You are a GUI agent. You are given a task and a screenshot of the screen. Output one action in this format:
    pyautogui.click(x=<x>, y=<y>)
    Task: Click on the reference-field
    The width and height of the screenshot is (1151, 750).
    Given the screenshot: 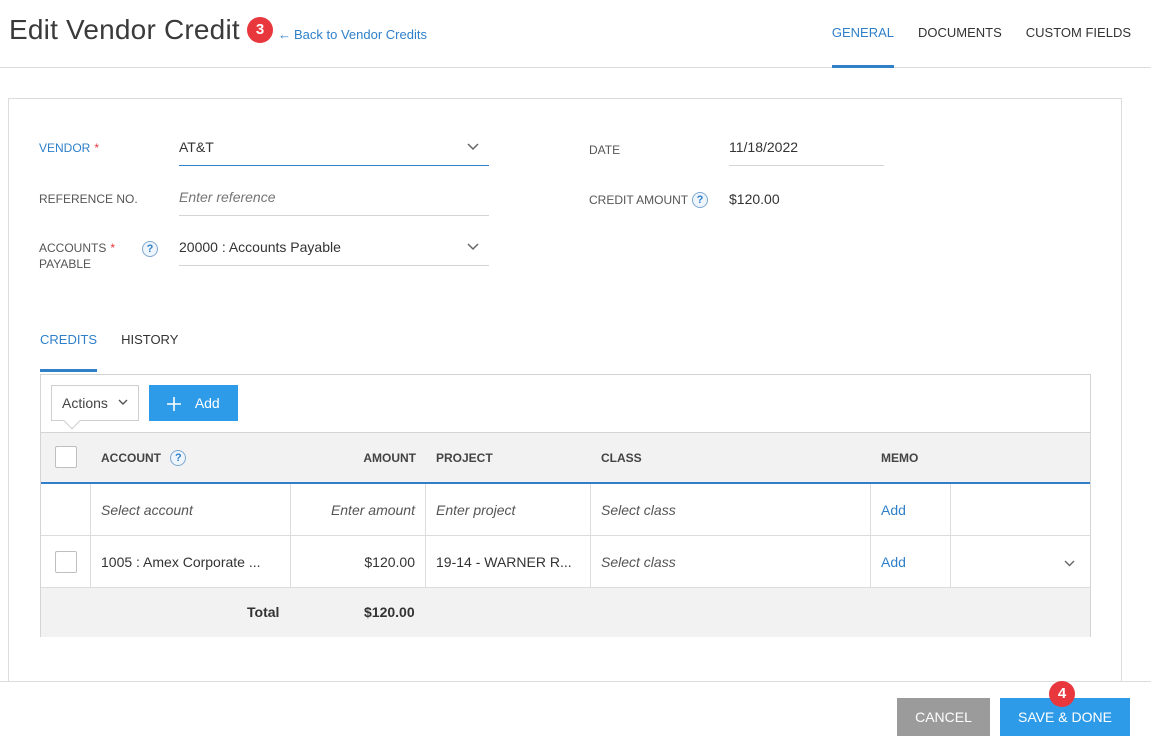 What is the action you would take?
    pyautogui.click(x=334, y=198)
    